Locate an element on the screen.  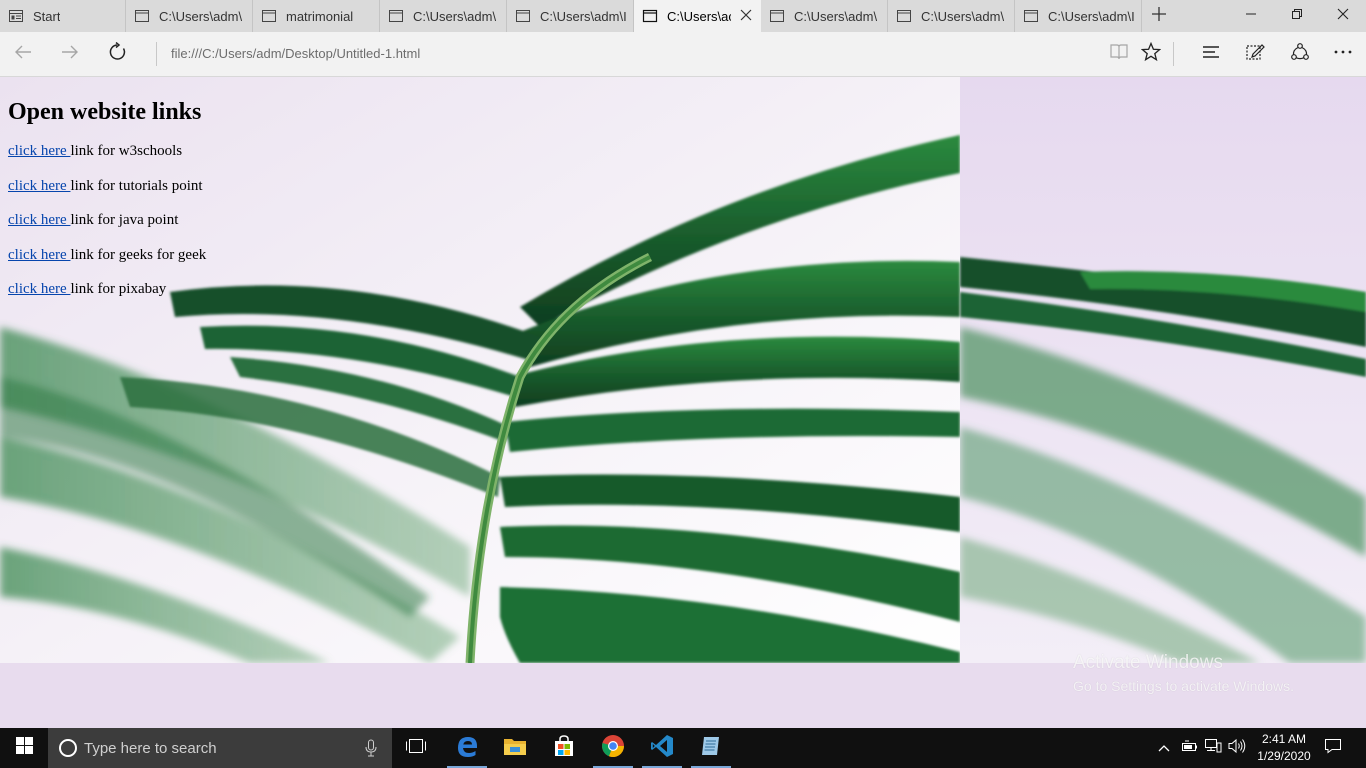
hub-button is located at coordinates (1211, 54).